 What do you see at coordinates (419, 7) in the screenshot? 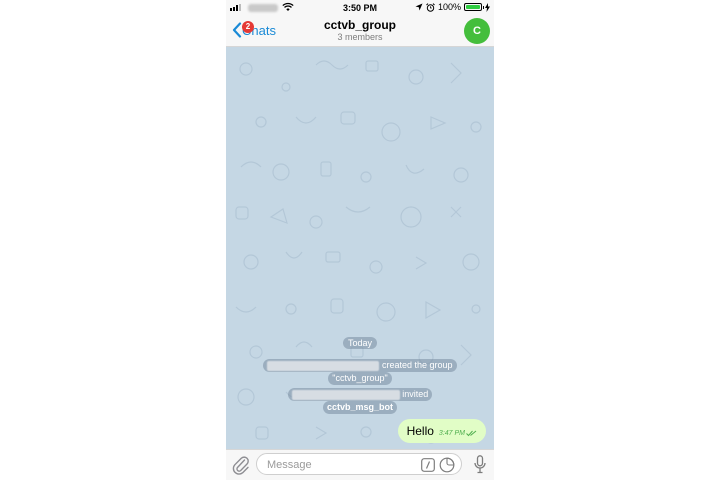
I see `location-icon` at bounding box center [419, 7].